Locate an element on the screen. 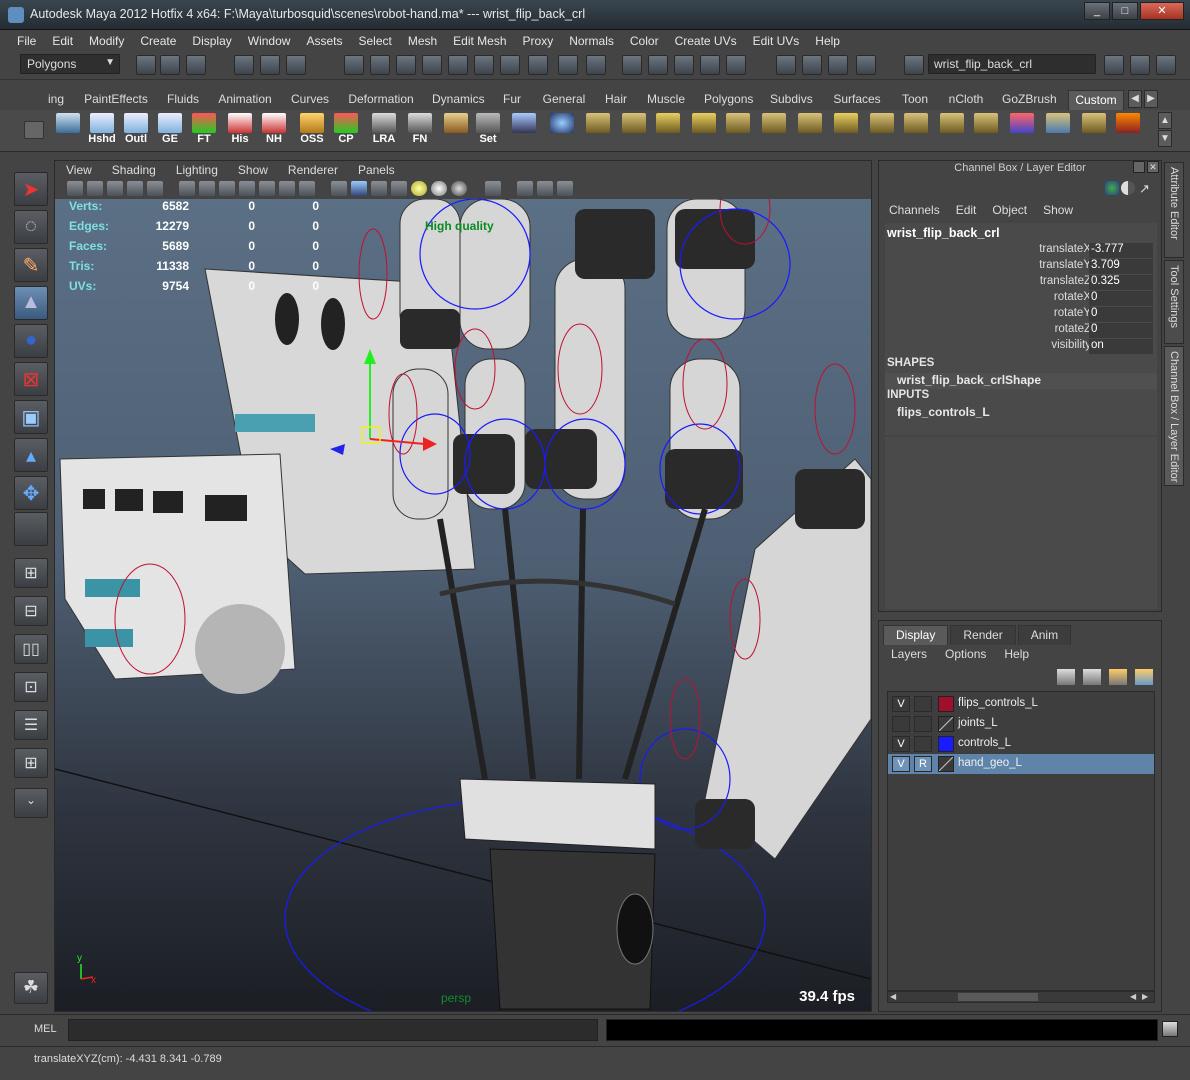  command-language-toggle: MEL is located at coordinates (45, 1029).